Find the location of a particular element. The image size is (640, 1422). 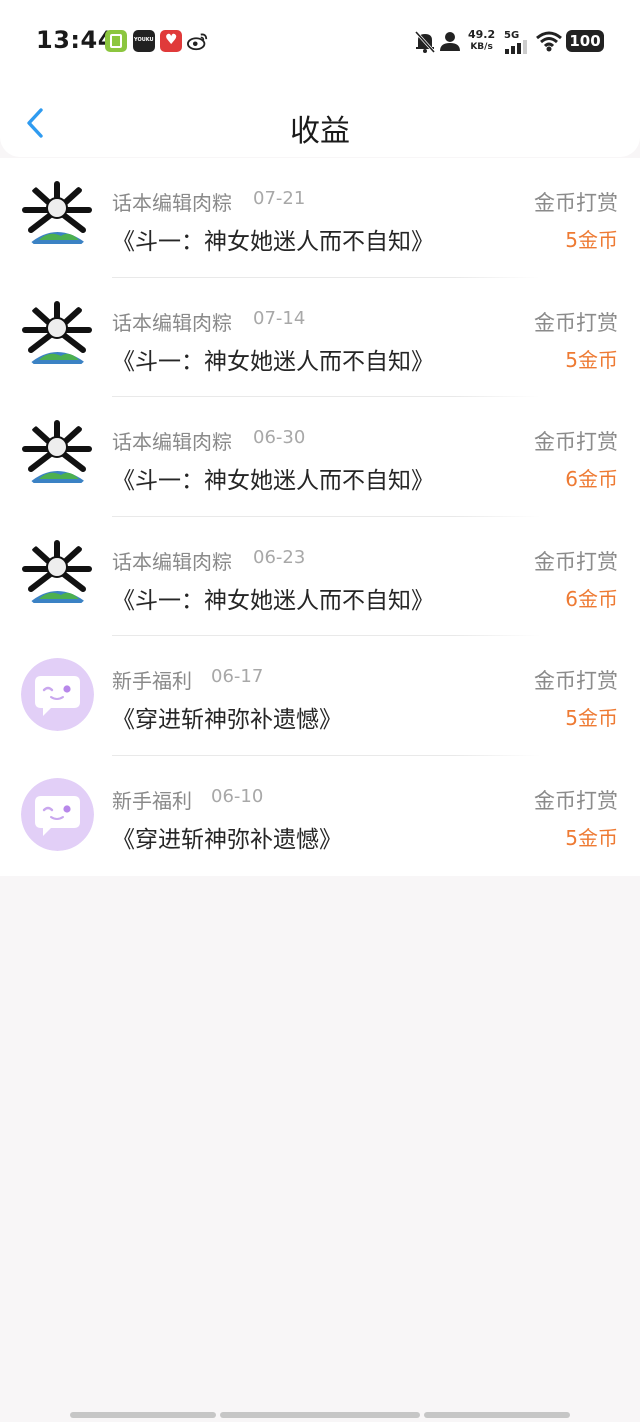

list-item: 新手福利 06-10 《穿进斩神弥补遗憾》 金币打赏 5金币 is located at coordinates (320, 816).